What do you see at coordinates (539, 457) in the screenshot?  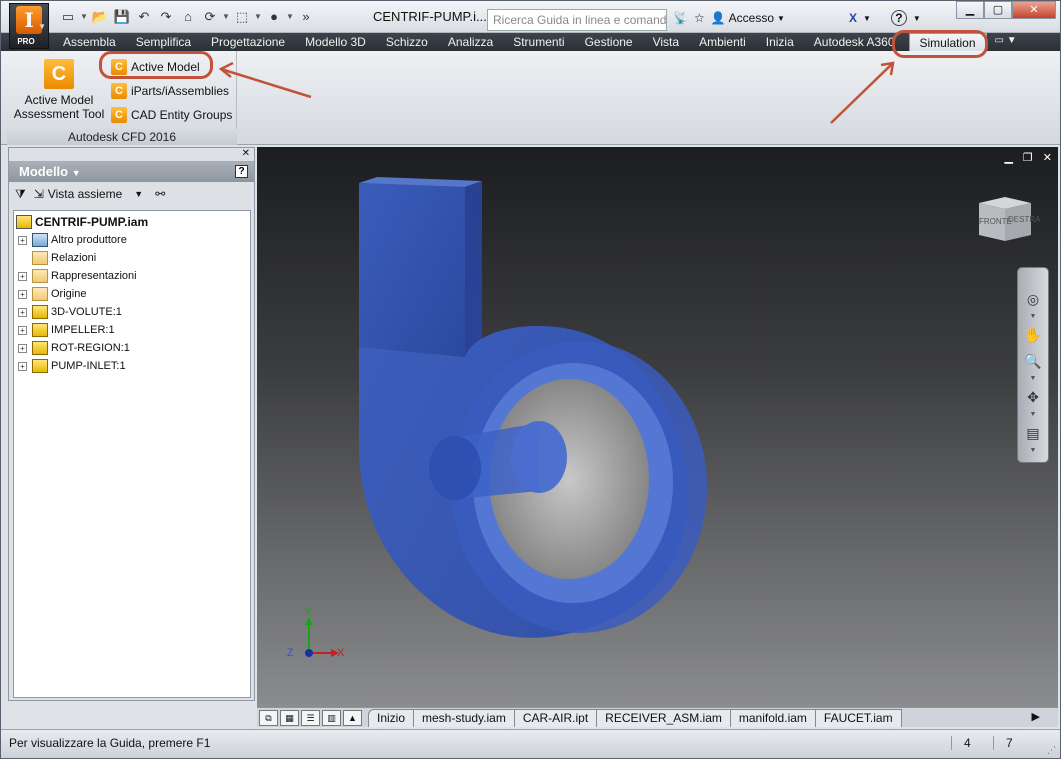 I see `pump-inlet-face` at bounding box center [539, 457].